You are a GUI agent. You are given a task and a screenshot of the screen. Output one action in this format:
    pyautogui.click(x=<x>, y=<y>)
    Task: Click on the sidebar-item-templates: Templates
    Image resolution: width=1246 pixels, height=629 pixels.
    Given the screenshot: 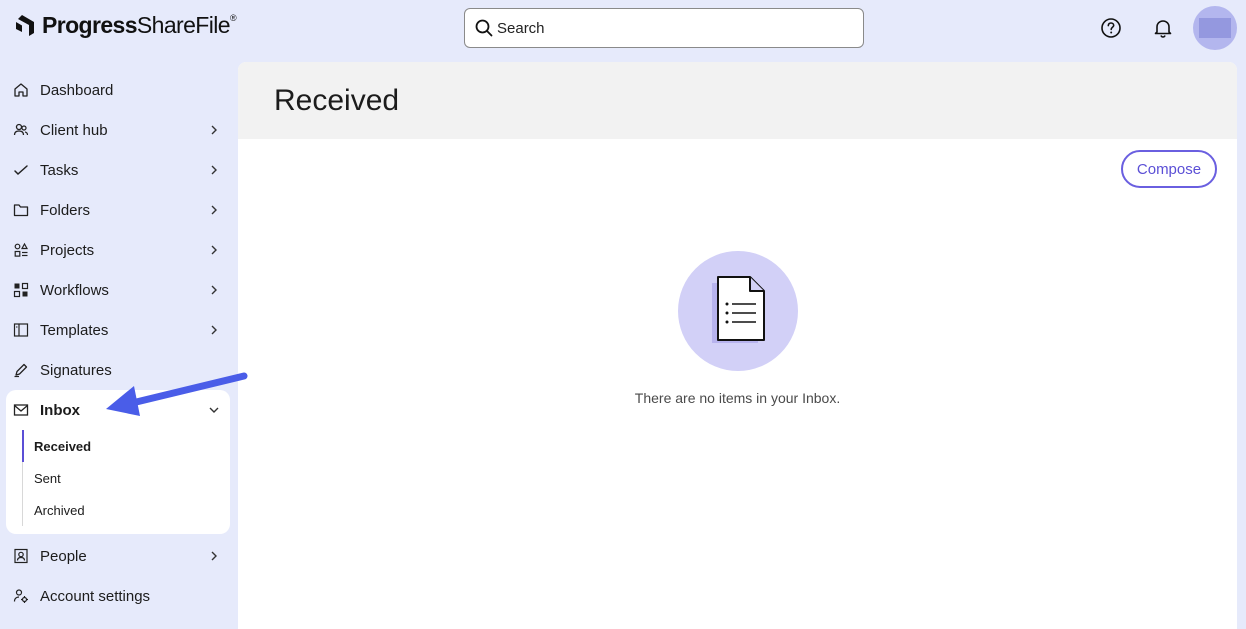 What is the action you would take?
    pyautogui.click(x=119, y=330)
    